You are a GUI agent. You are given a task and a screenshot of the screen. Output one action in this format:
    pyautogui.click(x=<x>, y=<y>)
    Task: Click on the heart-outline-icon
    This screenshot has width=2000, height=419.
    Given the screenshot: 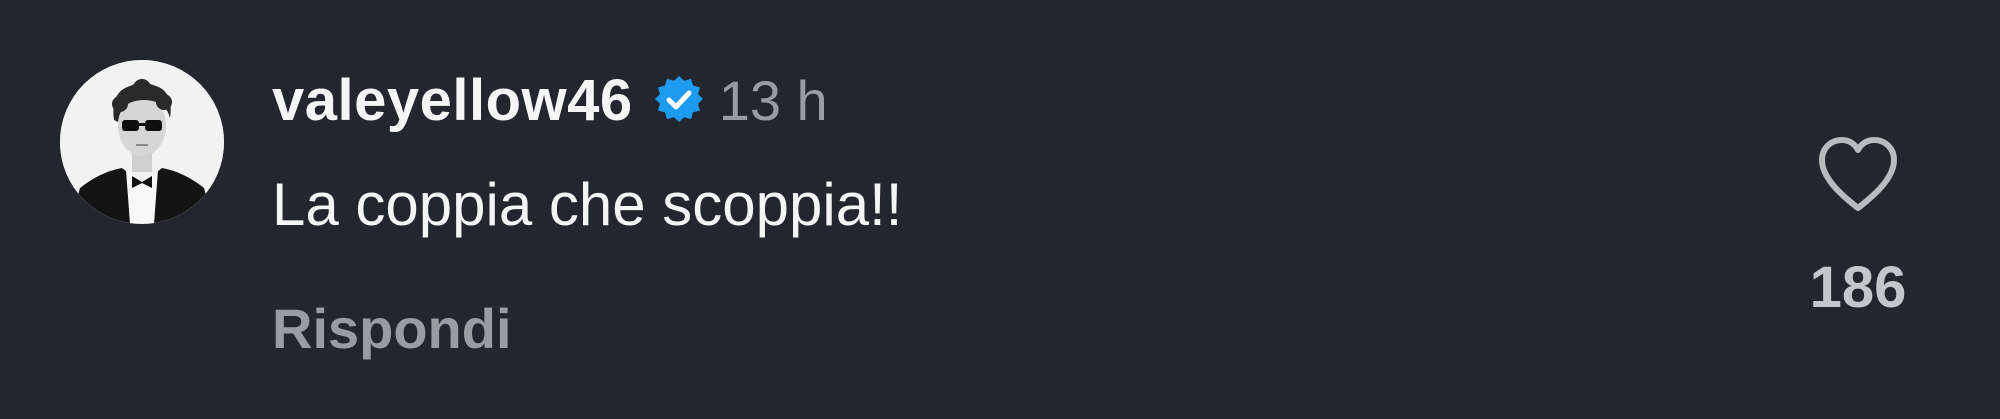 What is the action you would take?
    pyautogui.click(x=1858, y=174)
    